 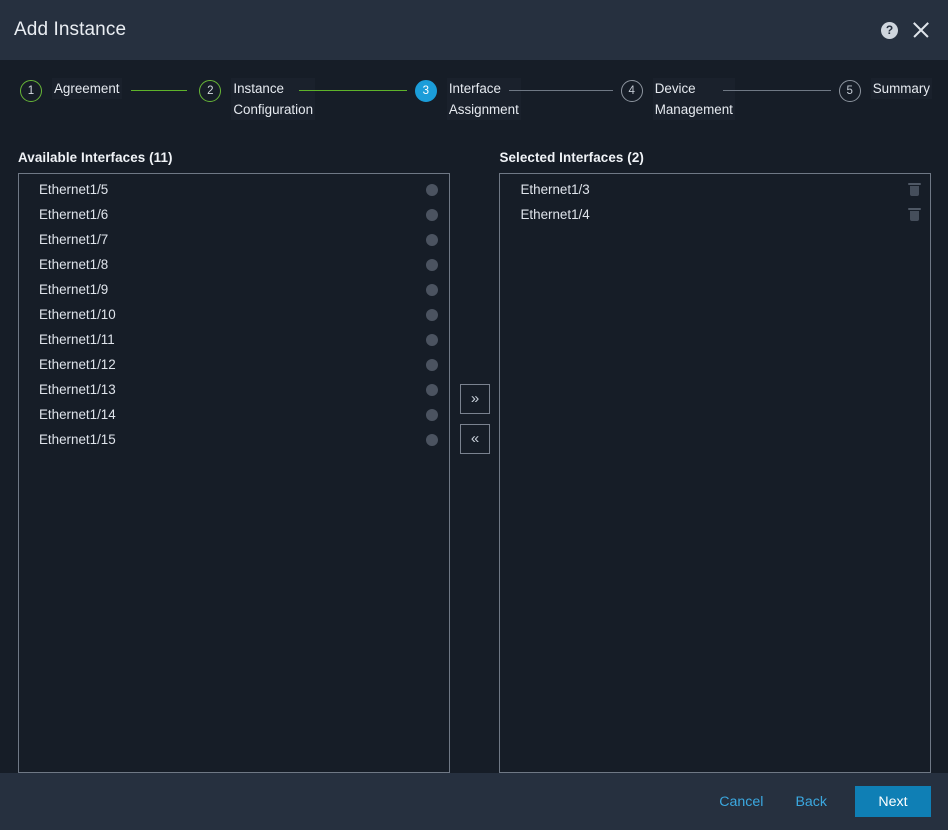 What do you see at coordinates (234, 339) in the screenshot?
I see `available-interface-row: Ethernet1/11` at bounding box center [234, 339].